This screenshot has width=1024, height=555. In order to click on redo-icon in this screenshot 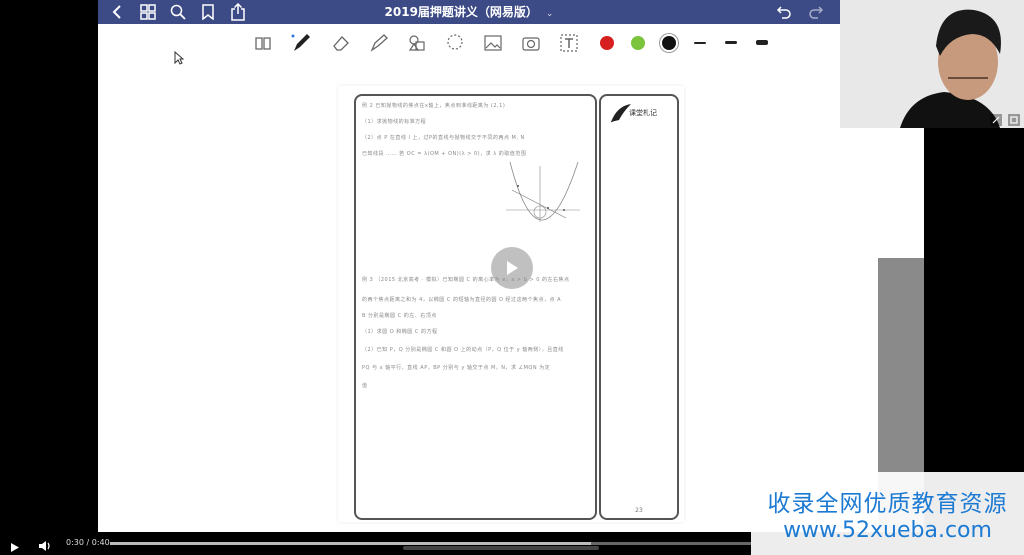, I will do `click(816, 12)`.